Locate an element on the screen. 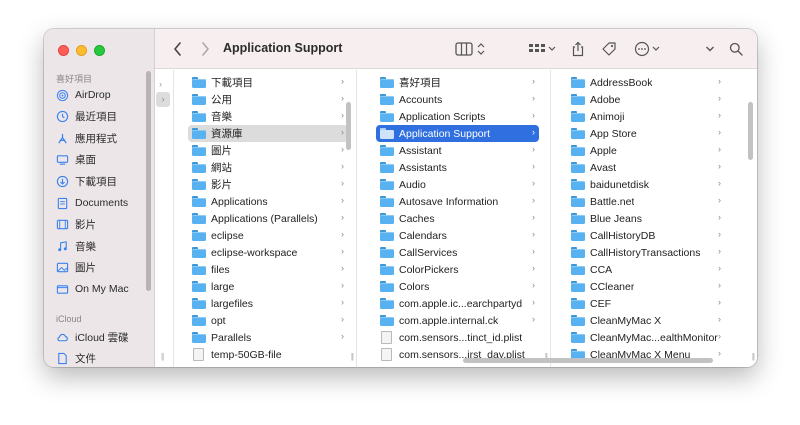  folder-row: CallServices › is located at coordinates (457, 252).